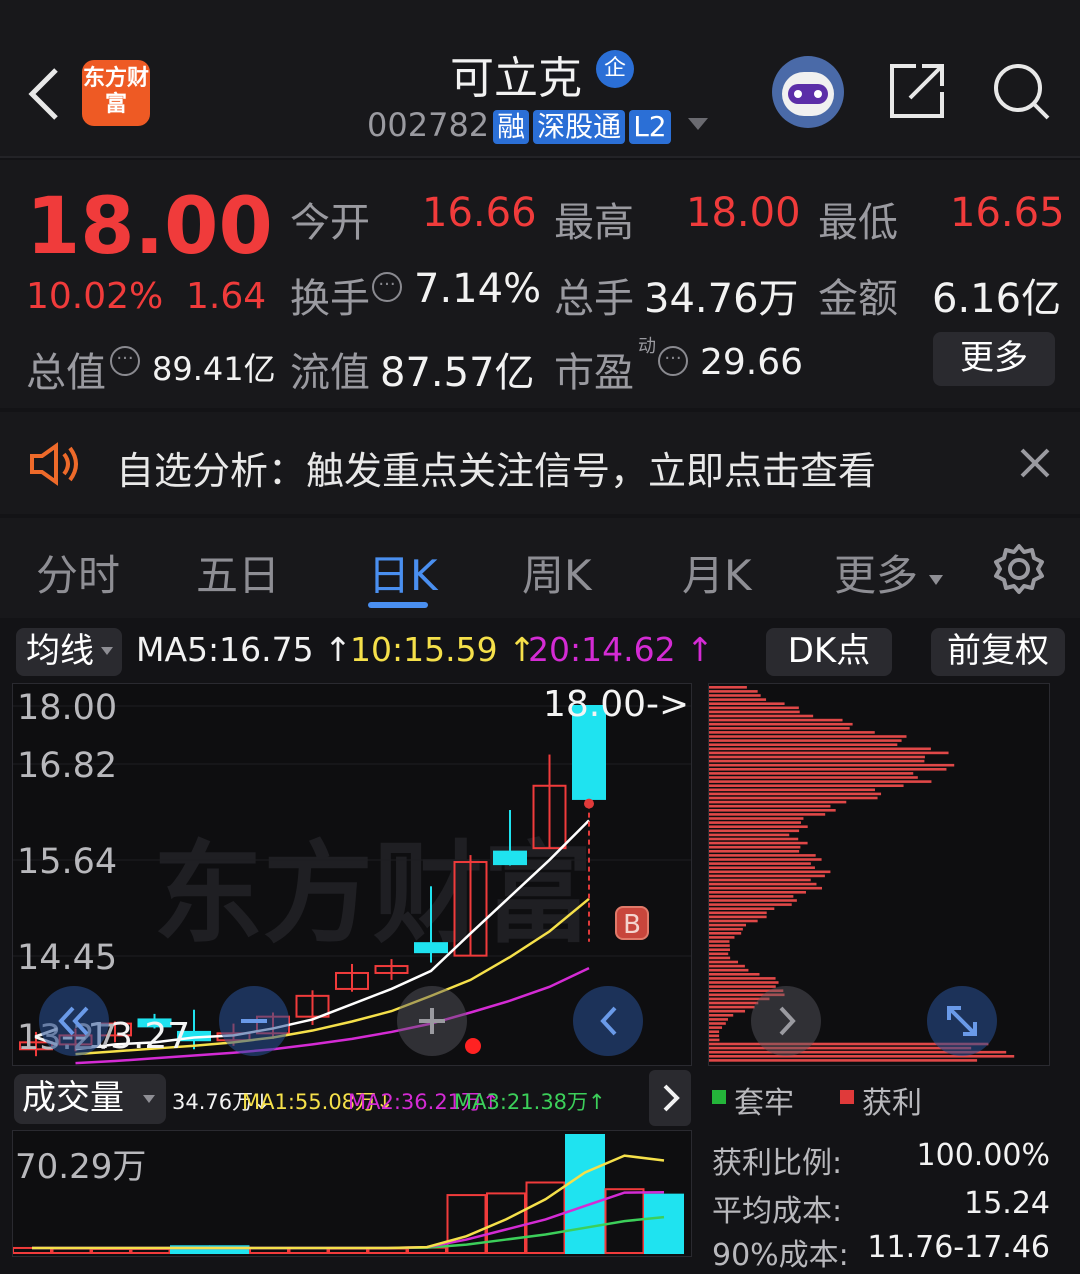  What do you see at coordinates (958, 1247) in the screenshot?
I see `cost90-value: 11.76-17.46` at bounding box center [958, 1247].